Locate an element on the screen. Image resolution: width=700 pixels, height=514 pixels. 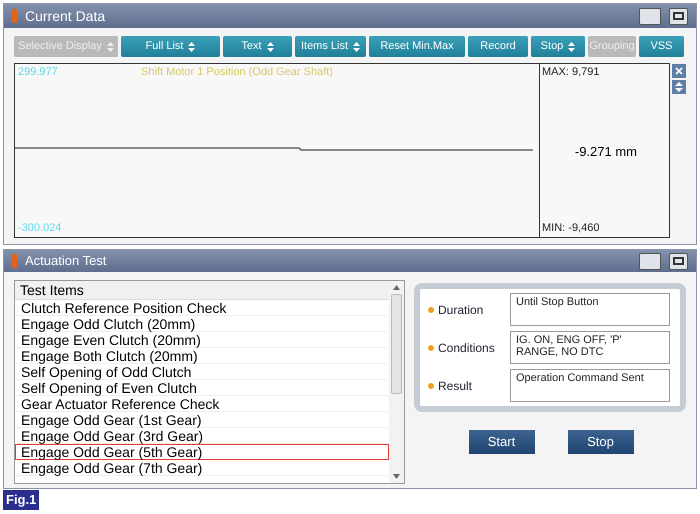
test-item: Engage Odd Gear (3rd Gear) is located at coordinates (202, 436).